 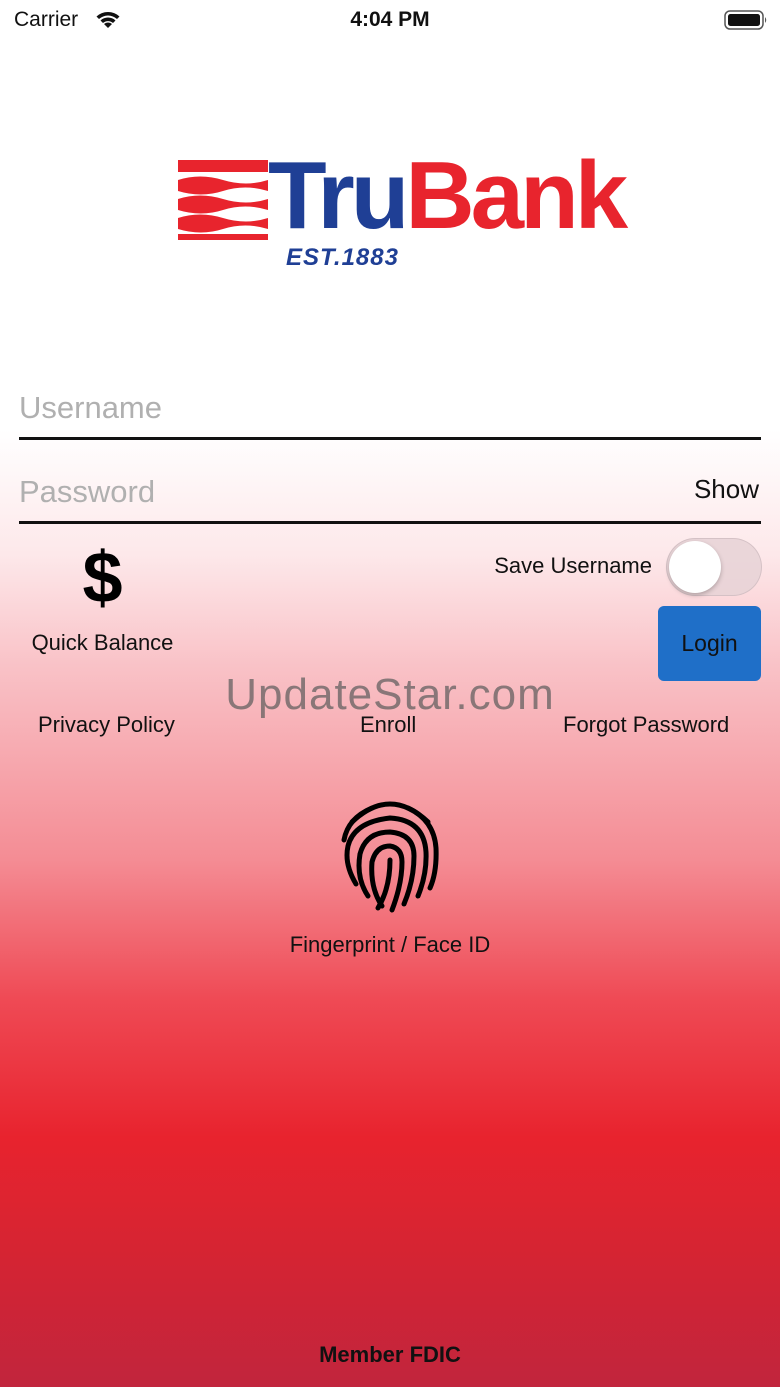 What do you see at coordinates (106, 725) in the screenshot?
I see `privacy-policy-link: Privacy Policy` at bounding box center [106, 725].